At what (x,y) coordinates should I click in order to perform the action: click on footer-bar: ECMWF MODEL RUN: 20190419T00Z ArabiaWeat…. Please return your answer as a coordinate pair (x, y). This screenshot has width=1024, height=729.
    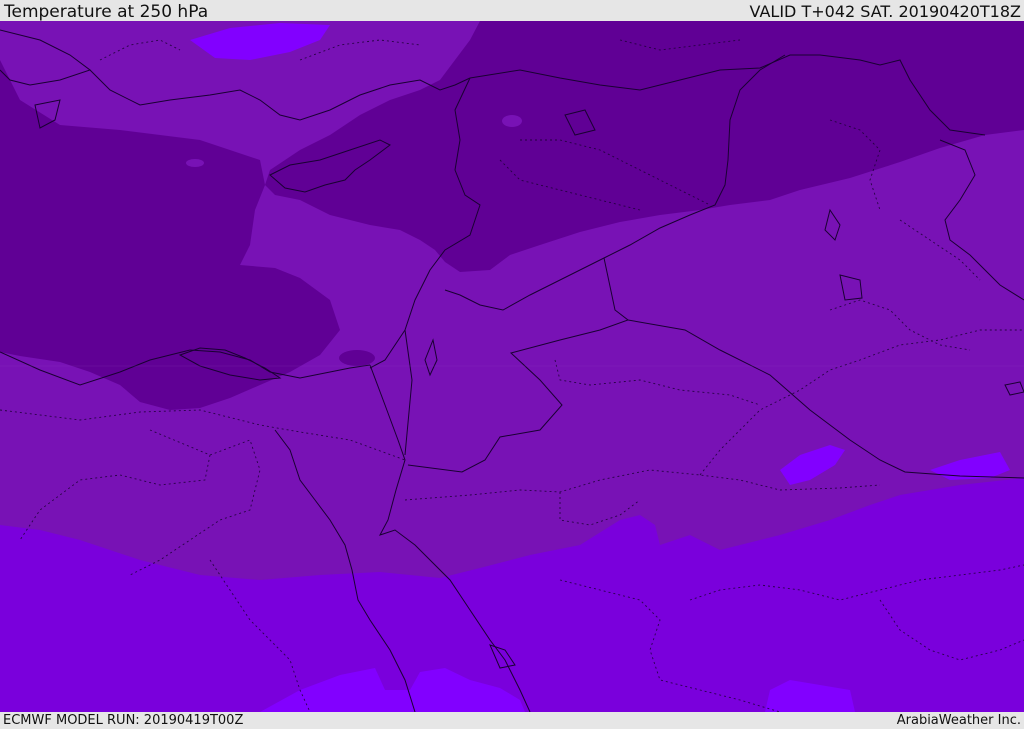
    Looking at the image, I should click on (512, 720).